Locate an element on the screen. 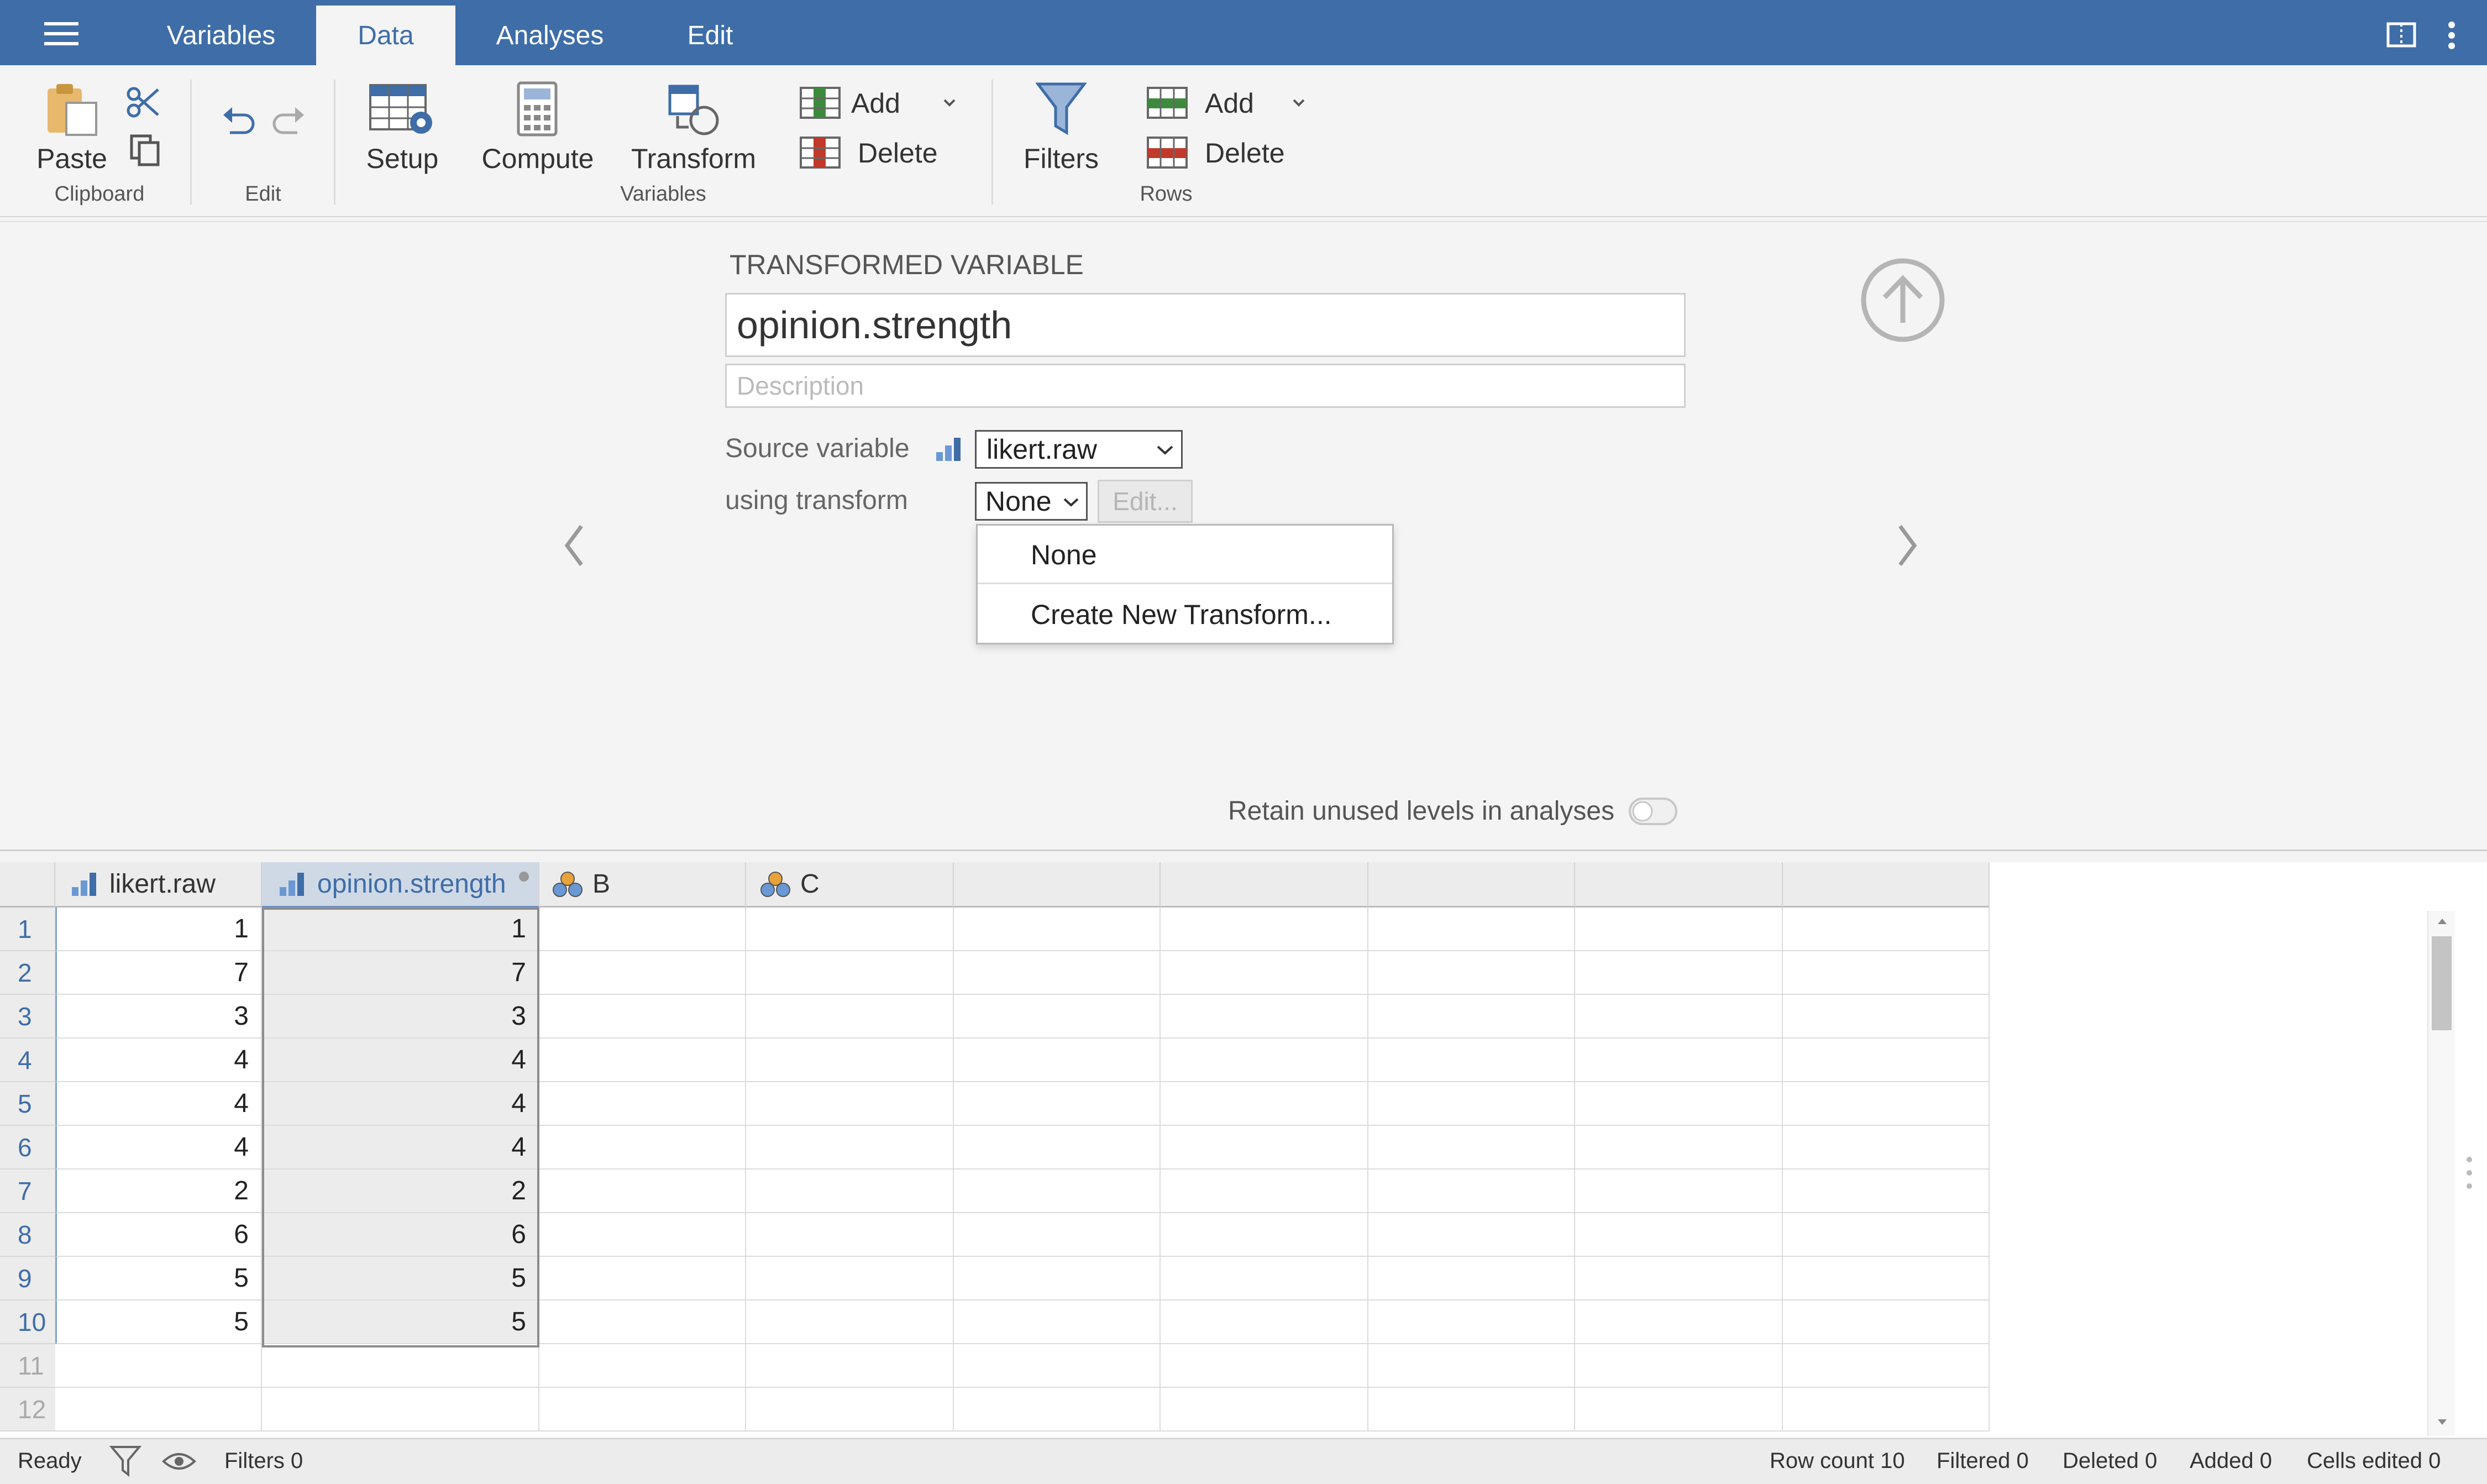 This screenshot has width=2487, height=1484. setup-button: Setup is located at coordinates (402, 159).